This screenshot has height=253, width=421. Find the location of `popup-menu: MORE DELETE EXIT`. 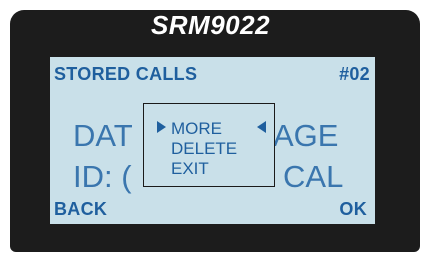

popup-menu: MORE DELETE EXIT is located at coordinates (209, 145).